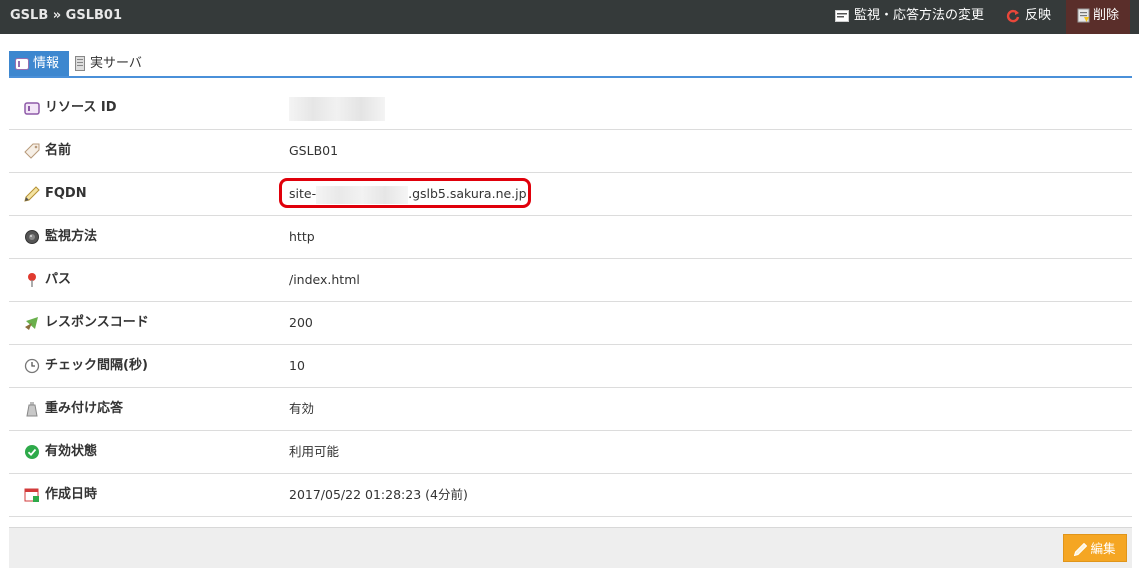  Describe the element at coordinates (919, 15) in the screenshot. I see `change-monitor-method-label: 監視・応答方法の変更` at that location.